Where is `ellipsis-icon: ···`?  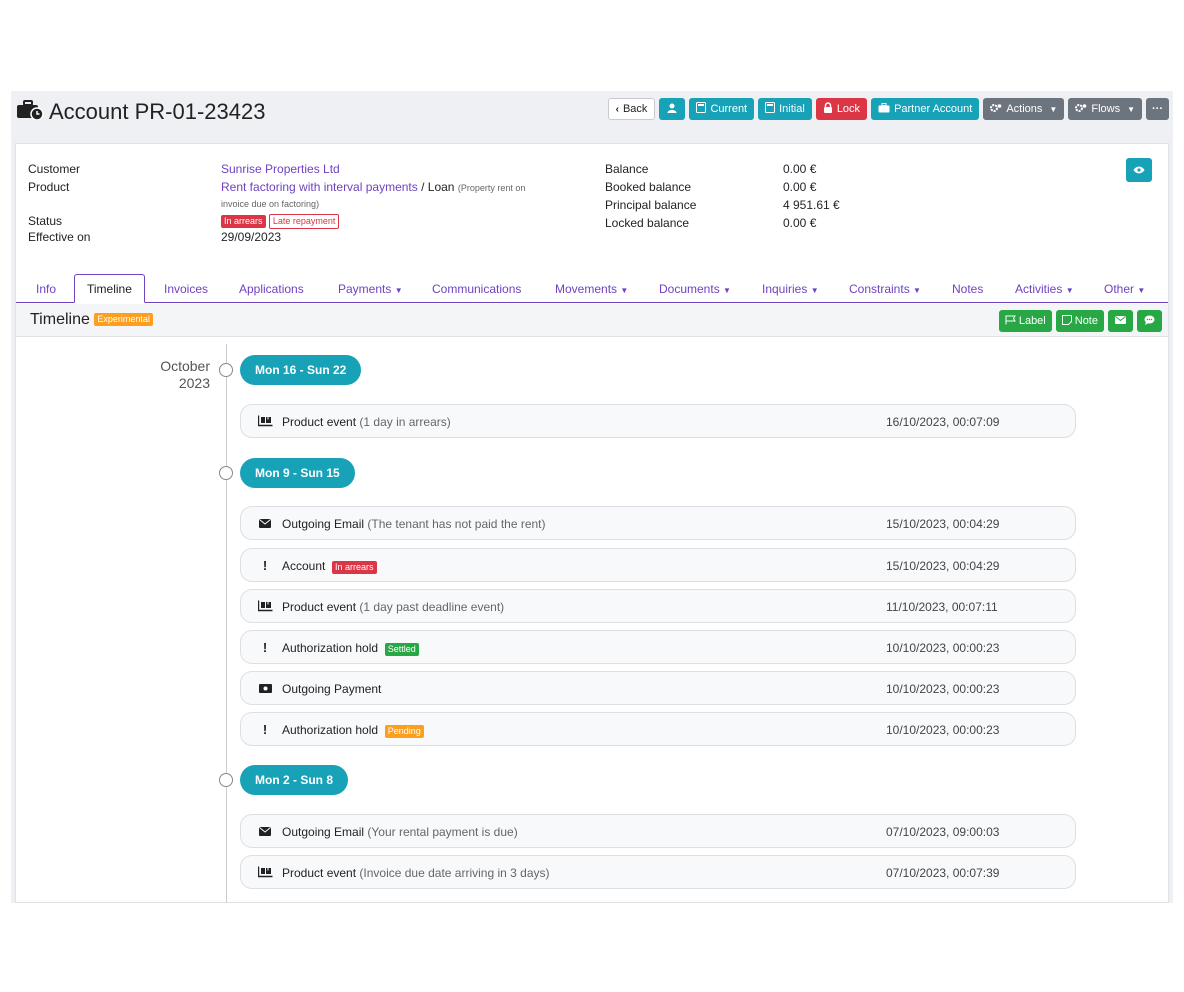 ellipsis-icon: ··· is located at coordinates (1157, 109).